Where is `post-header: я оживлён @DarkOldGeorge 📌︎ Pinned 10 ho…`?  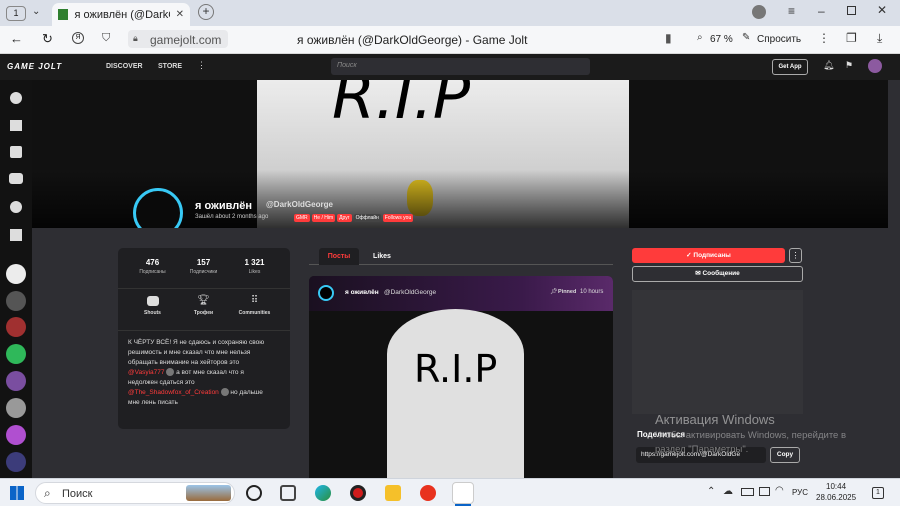
post-header: я оживлён @DarkOldGeorge 📌︎ Pinned 10 ho… is located at coordinates (461, 293).